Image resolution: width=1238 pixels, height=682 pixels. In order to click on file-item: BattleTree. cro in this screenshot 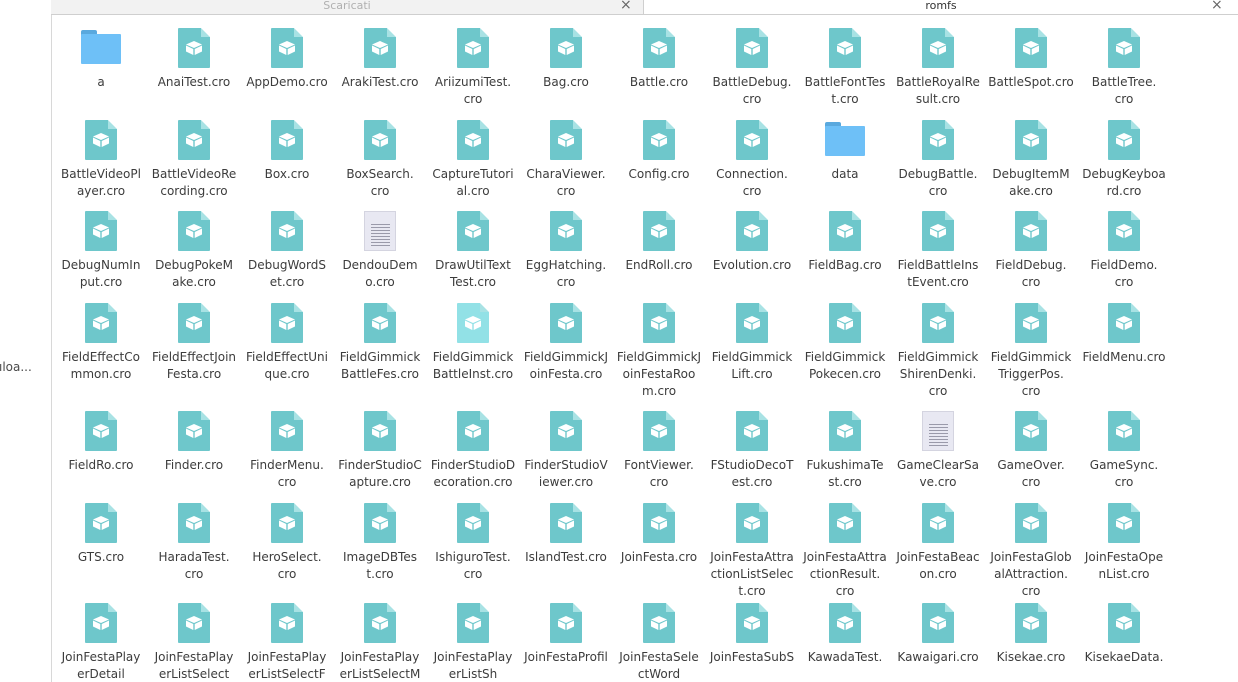, I will do `click(1124, 64)`.